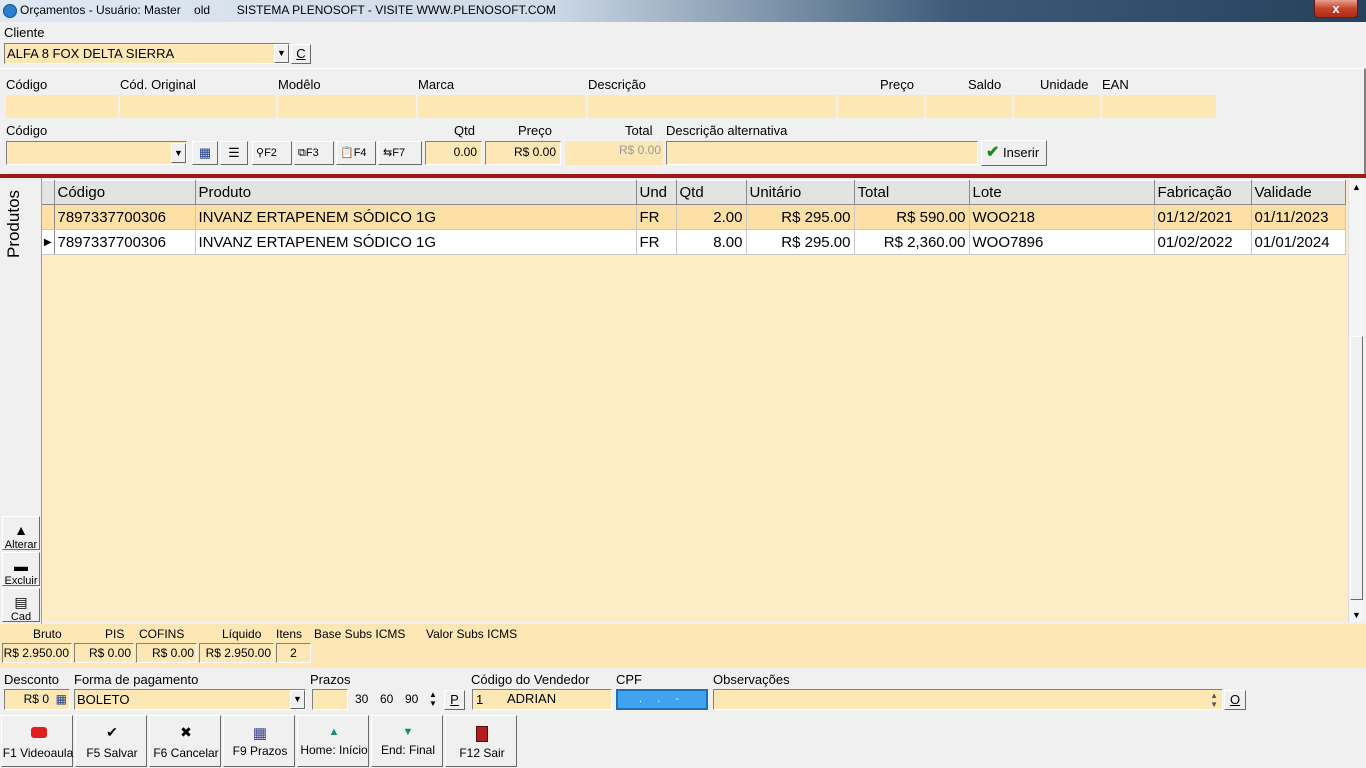  Describe the element at coordinates (198, 106) in the screenshot. I see `info-cod-original` at that location.